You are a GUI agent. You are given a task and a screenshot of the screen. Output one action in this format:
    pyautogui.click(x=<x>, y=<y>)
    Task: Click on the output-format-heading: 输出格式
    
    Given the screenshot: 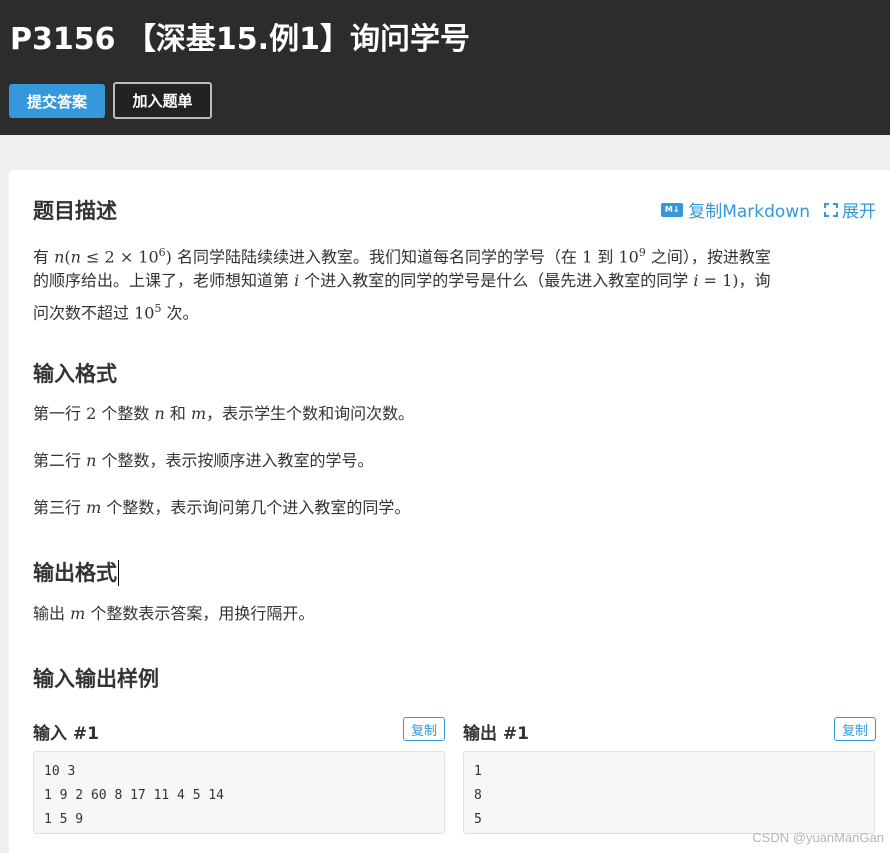 What is the action you would take?
    pyautogui.click(x=76, y=573)
    